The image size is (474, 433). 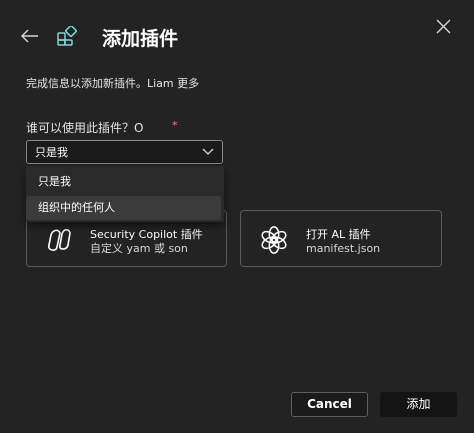 I want to click on openai-icon, so click(x=274, y=240).